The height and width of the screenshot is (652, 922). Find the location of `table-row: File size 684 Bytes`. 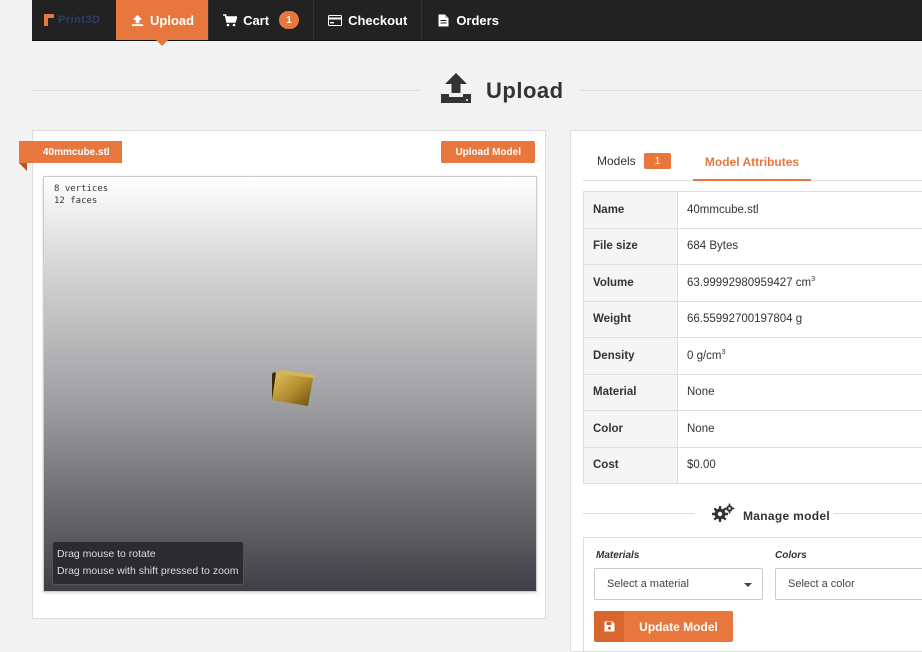

table-row: File size 684 Bytes is located at coordinates (752, 246).